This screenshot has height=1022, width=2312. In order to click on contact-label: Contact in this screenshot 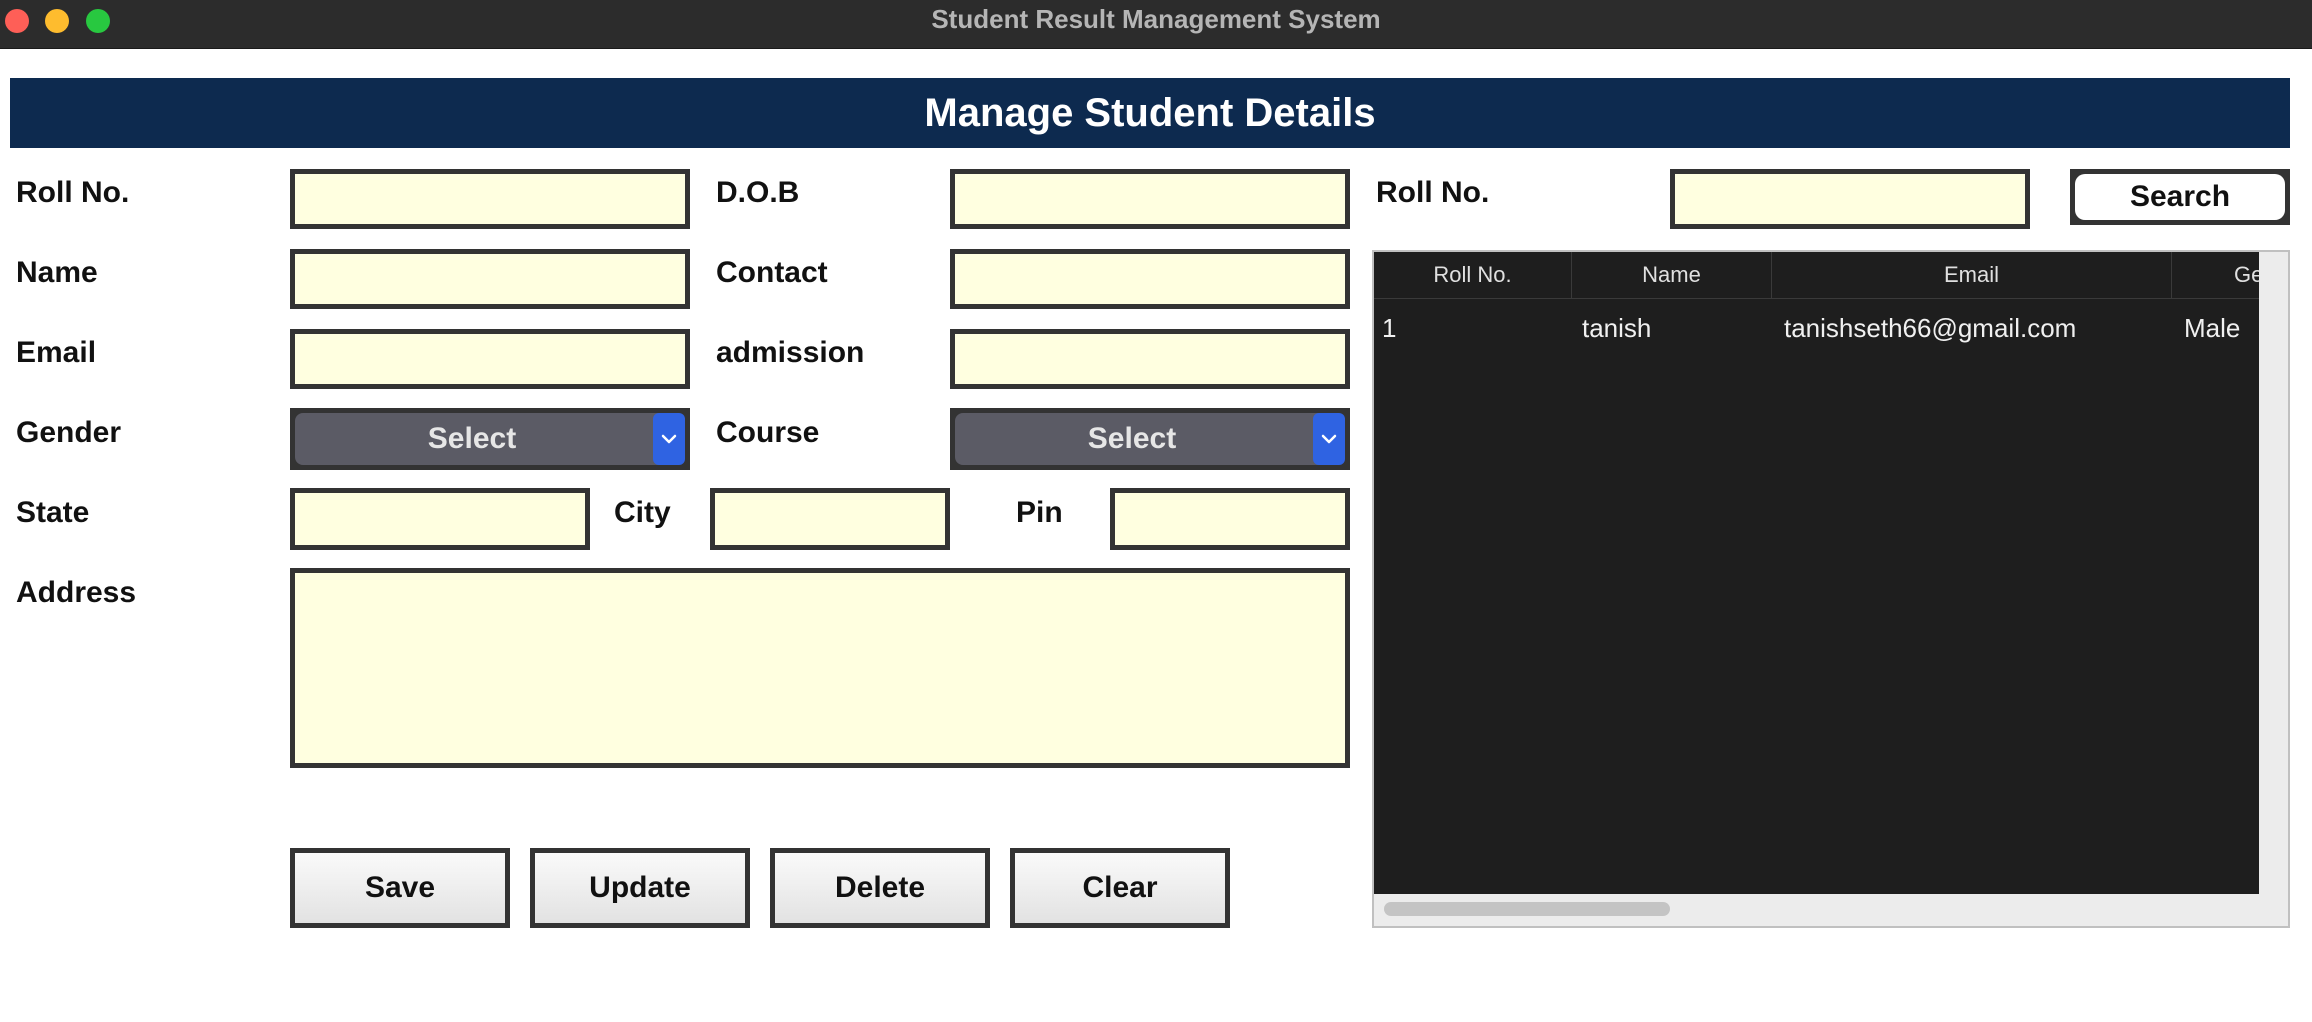, I will do `click(772, 272)`.